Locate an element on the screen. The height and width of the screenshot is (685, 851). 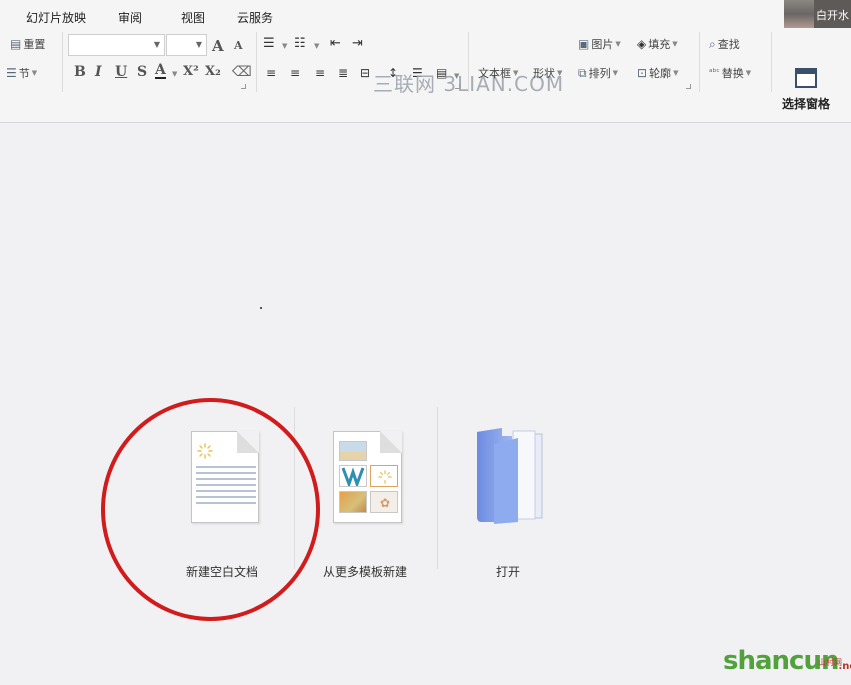
reset-button: ▤ 重置 is located at coordinates (27, 44).